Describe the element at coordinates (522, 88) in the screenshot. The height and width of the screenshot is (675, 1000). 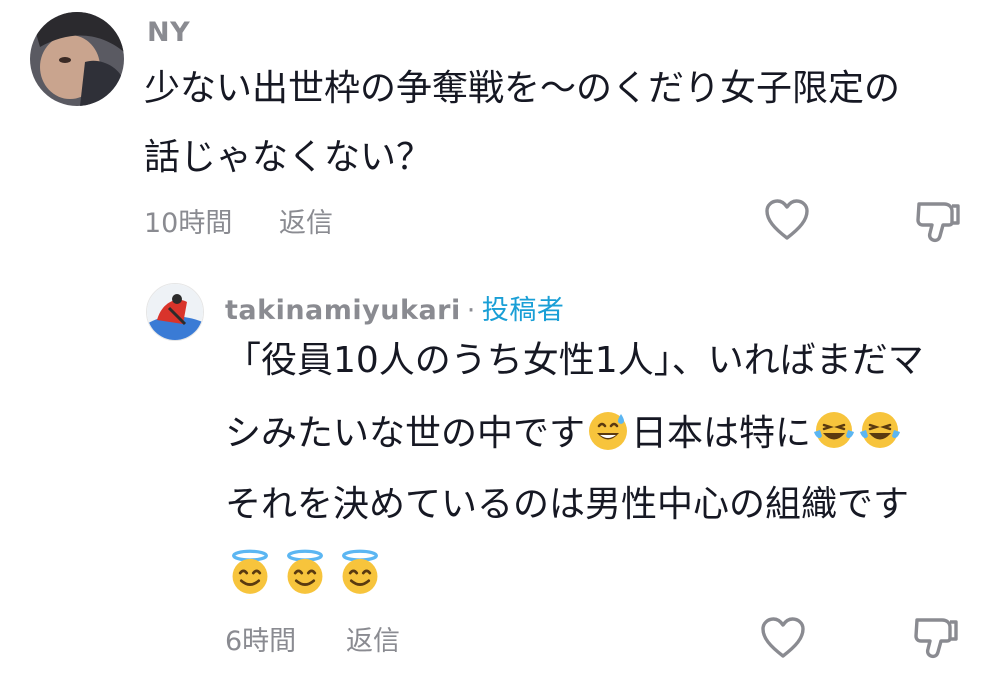
I see `comment-text-line: 少ない出世枠の争奪戦を〜のくだり女子限定の` at that location.